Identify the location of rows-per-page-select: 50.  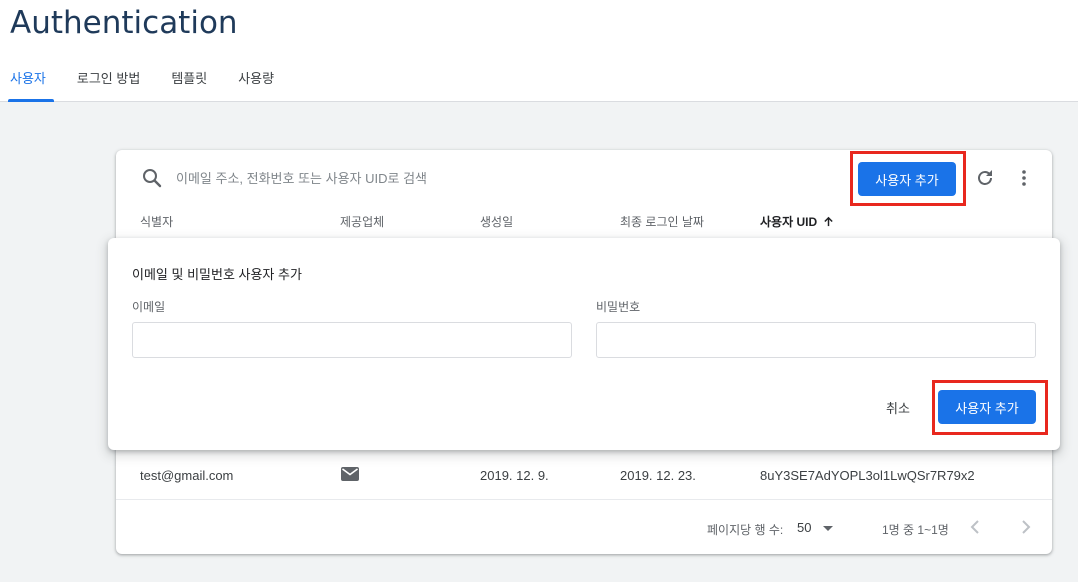
(815, 527).